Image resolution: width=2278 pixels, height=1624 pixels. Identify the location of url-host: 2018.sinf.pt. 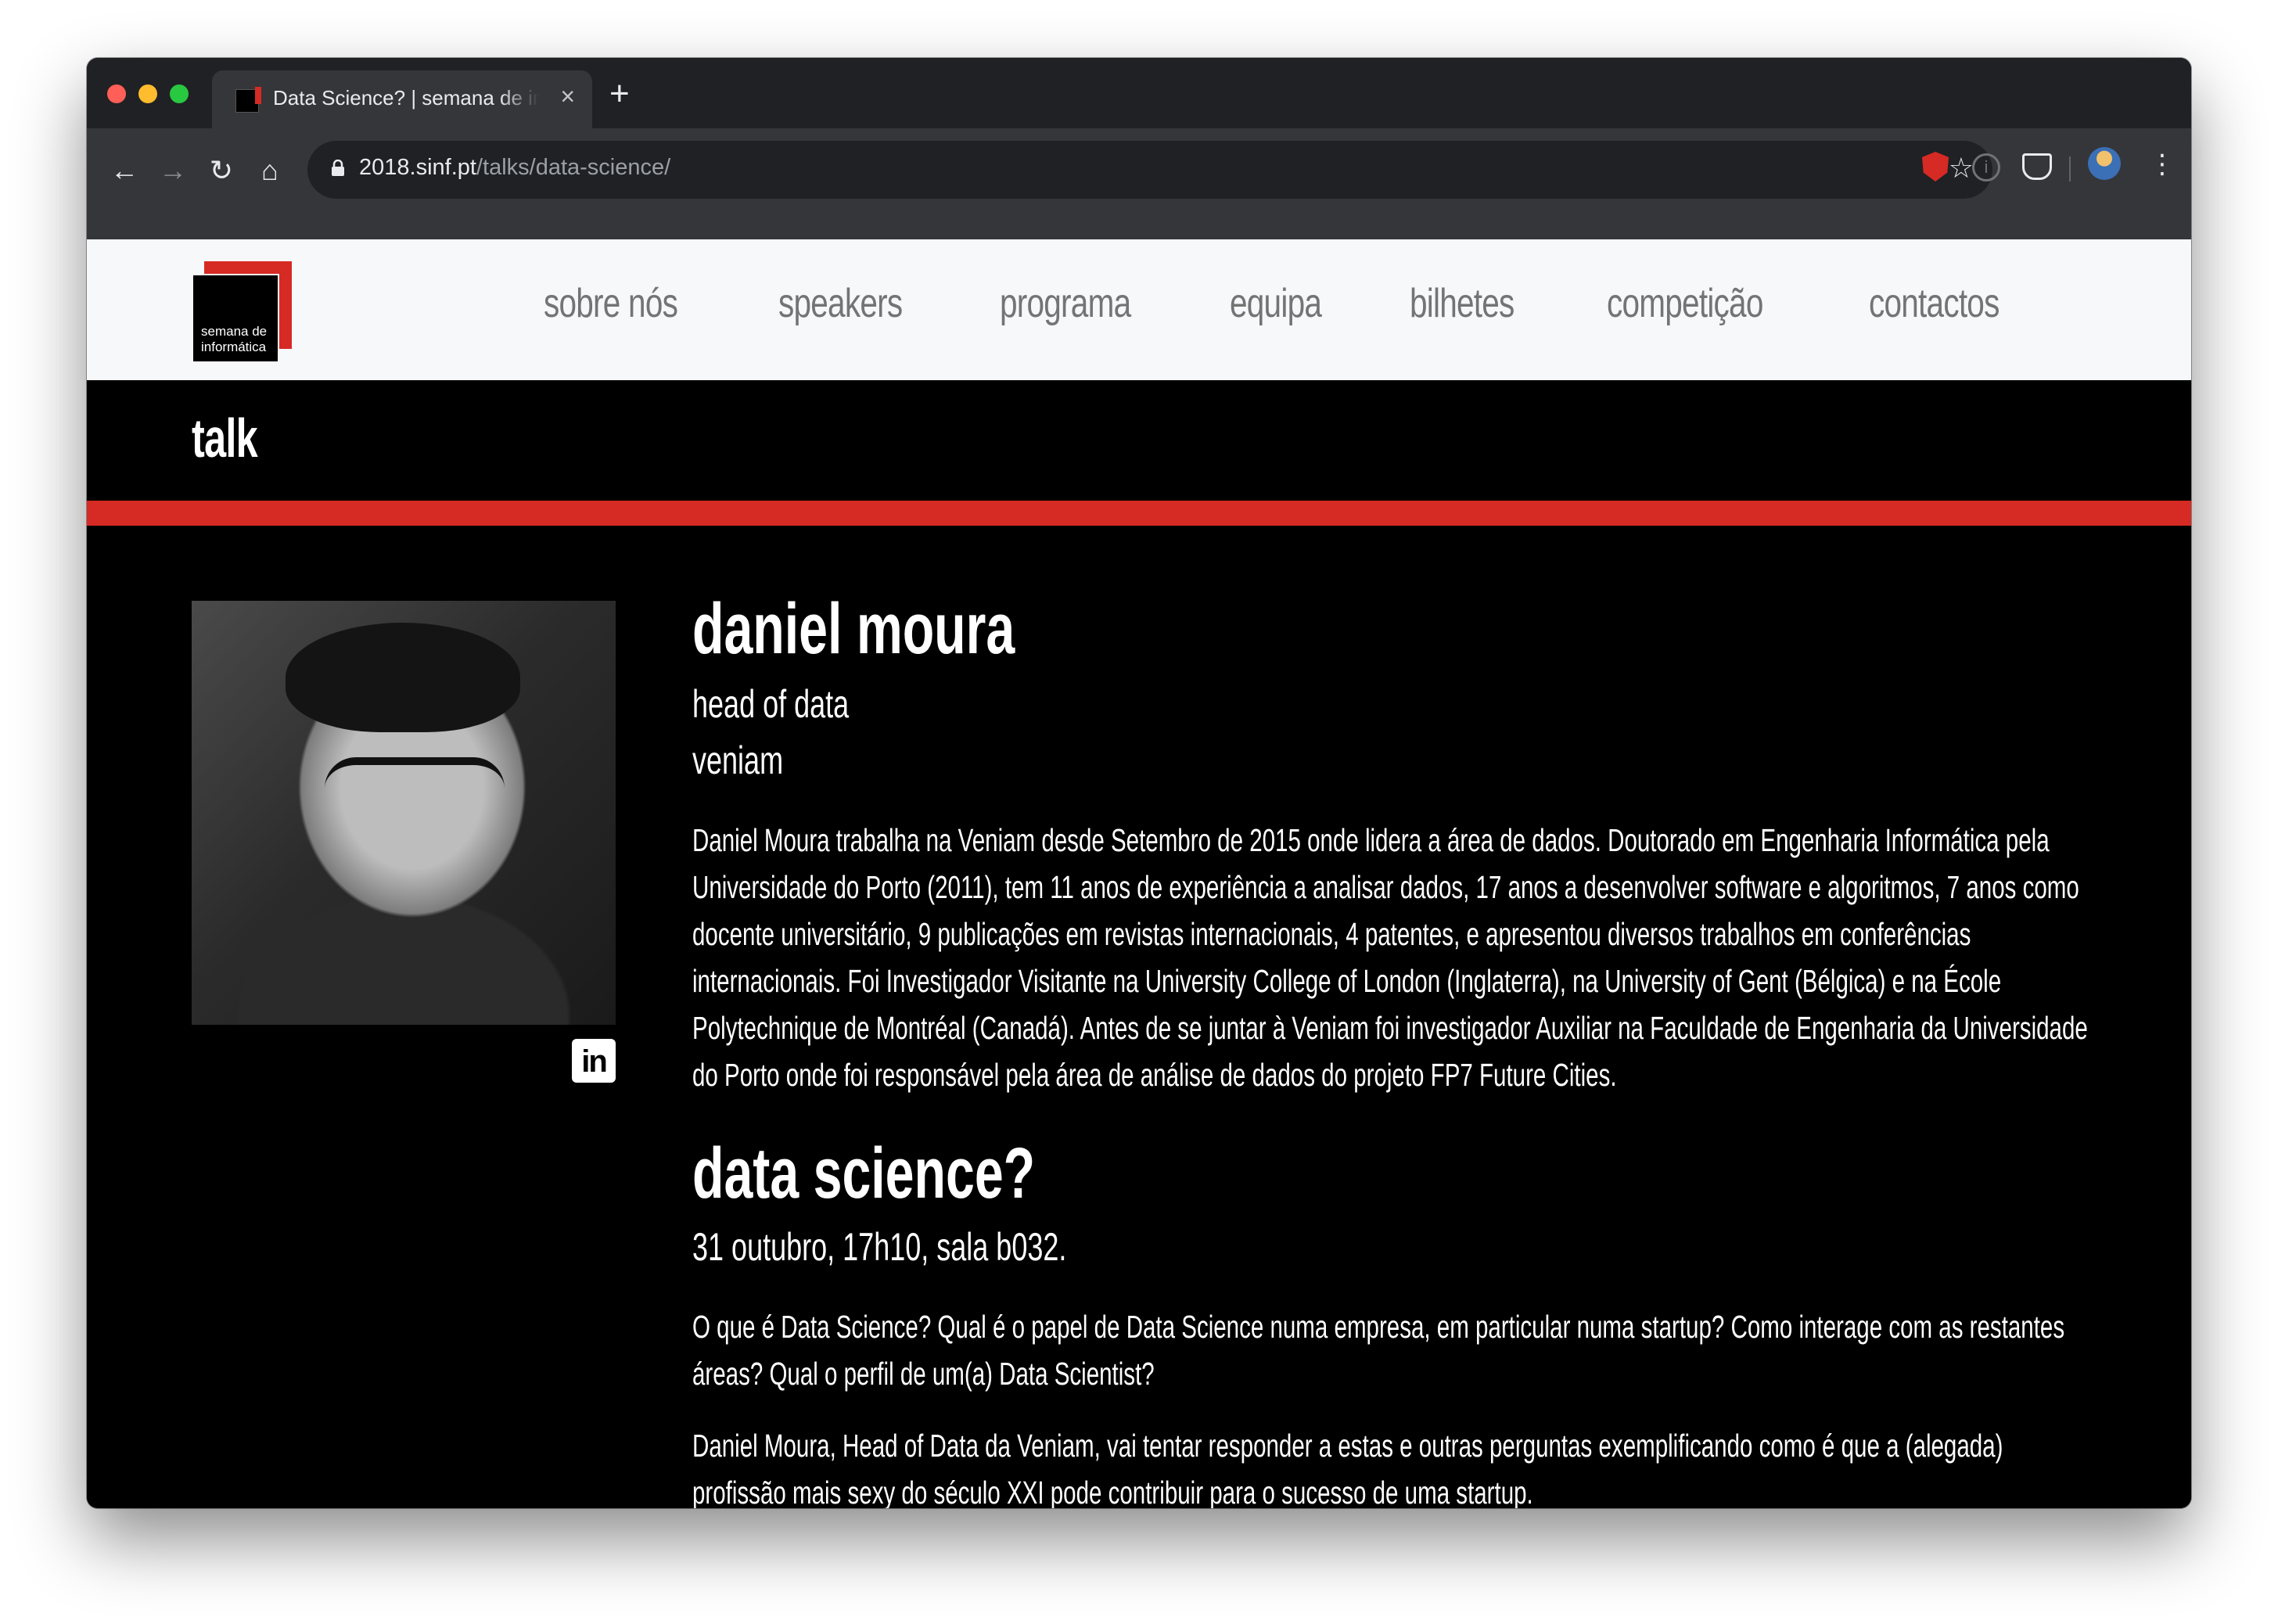
(418, 167).